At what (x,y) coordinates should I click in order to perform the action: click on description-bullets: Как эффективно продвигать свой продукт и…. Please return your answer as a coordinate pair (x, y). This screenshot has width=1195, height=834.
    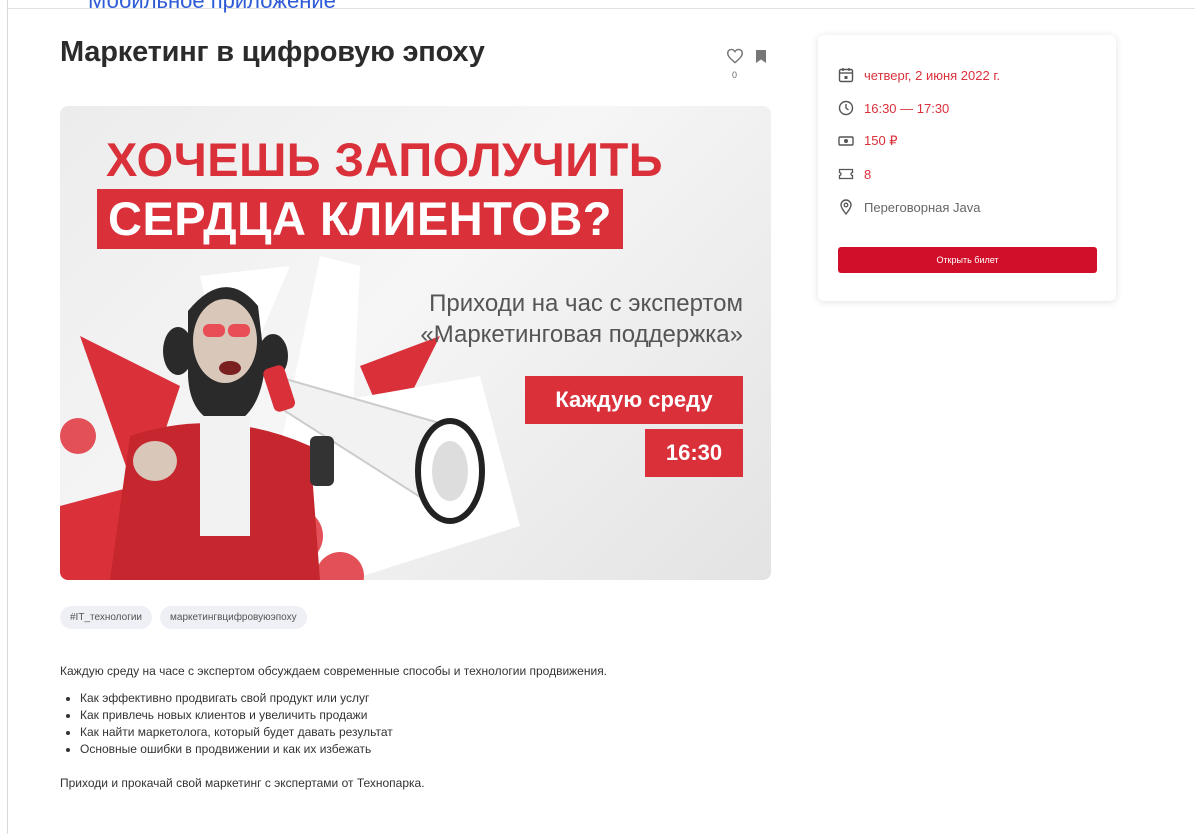
    Looking at the image, I should click on (440, 724).